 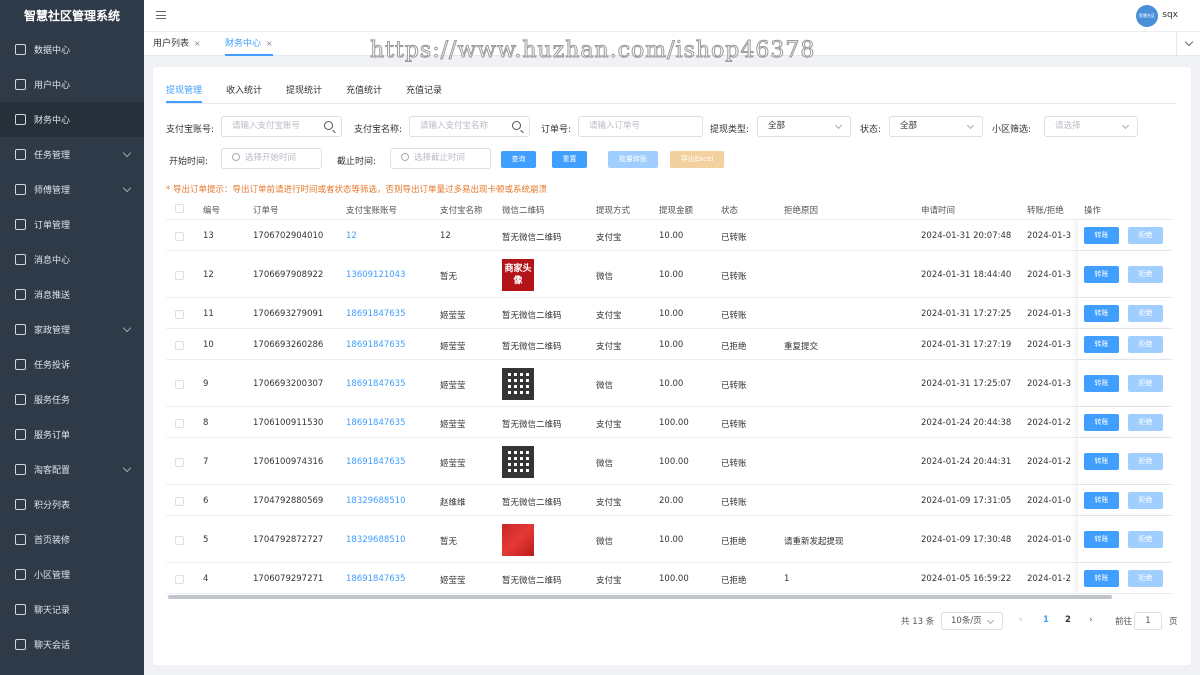 What do you see at coordinates (72, 364) in the screenshot?
I see `sidebar-item: 任务投诉` at bounding box center [72, 364].